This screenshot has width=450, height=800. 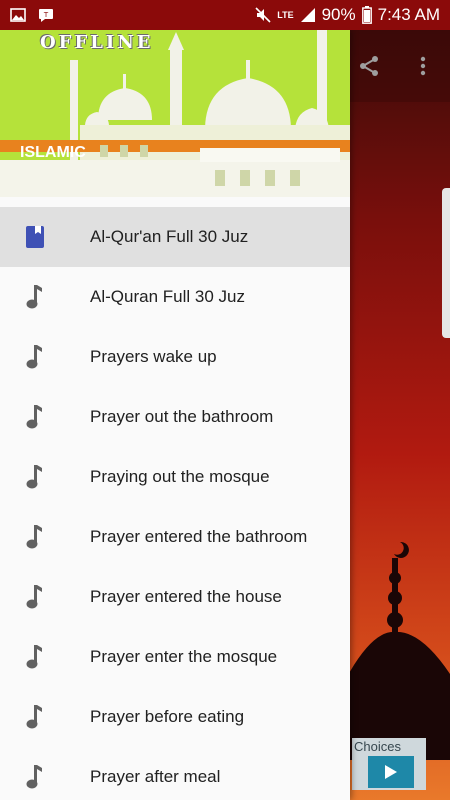 I want to click on talk-icon: T, so click(x=46, y=15).